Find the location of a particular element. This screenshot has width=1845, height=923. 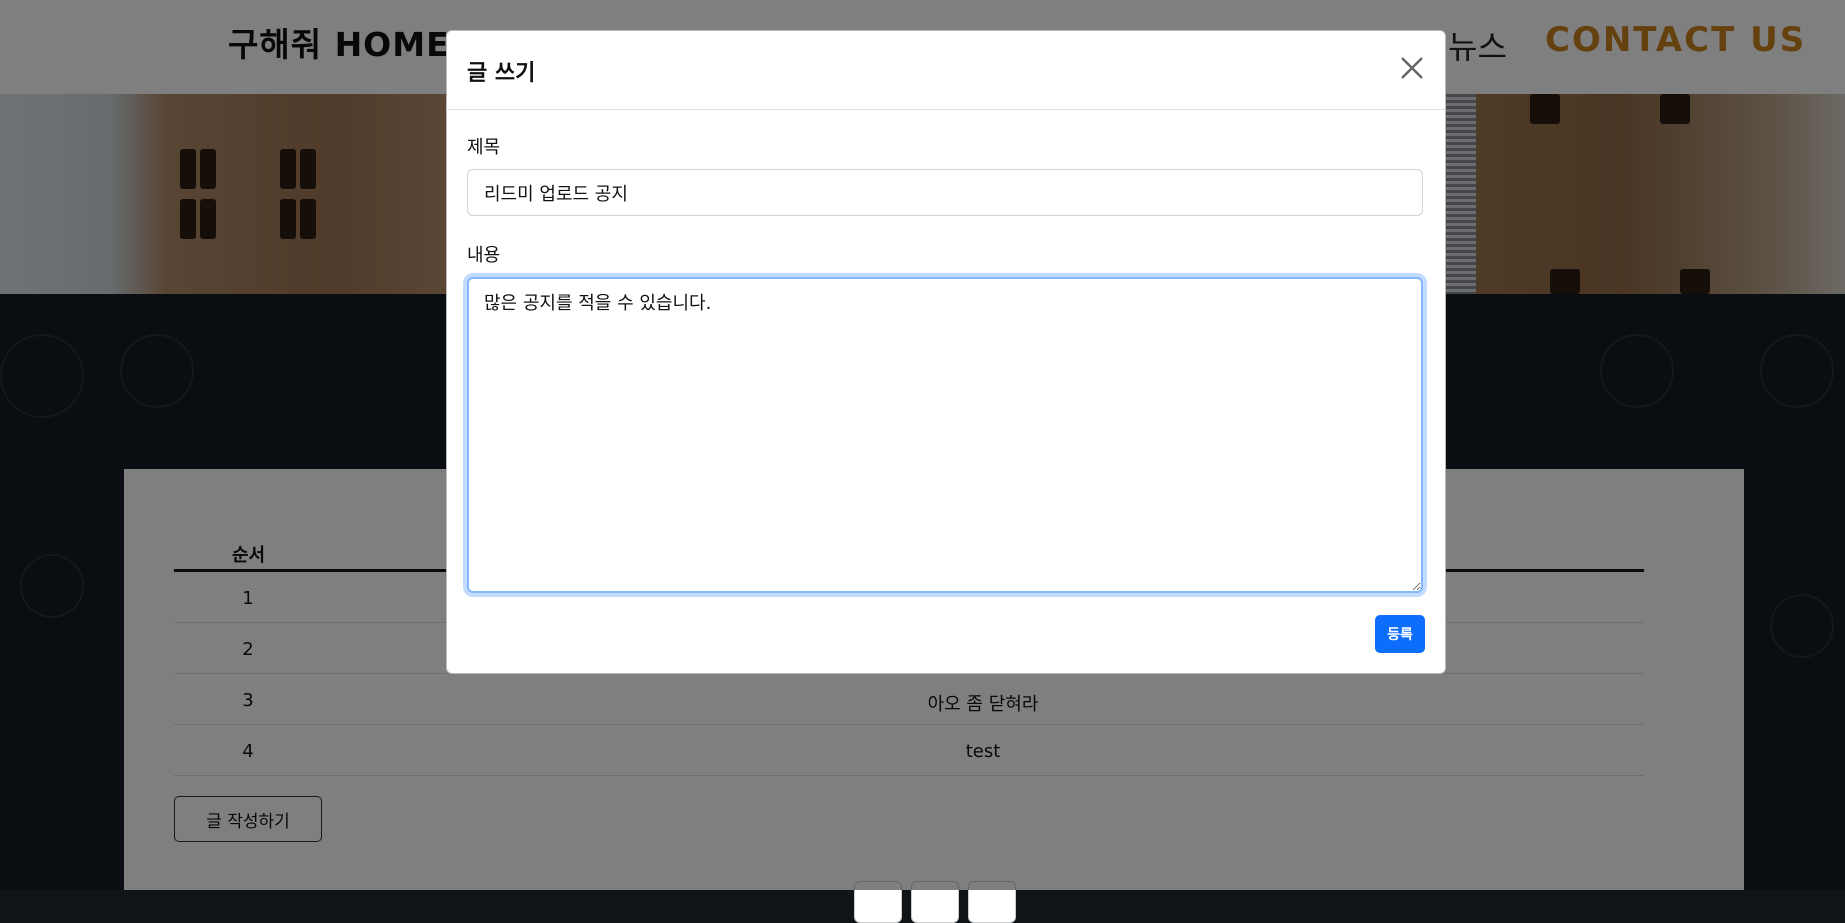

modal-header: 글 쓰기 is located at coordinates (946, 70).